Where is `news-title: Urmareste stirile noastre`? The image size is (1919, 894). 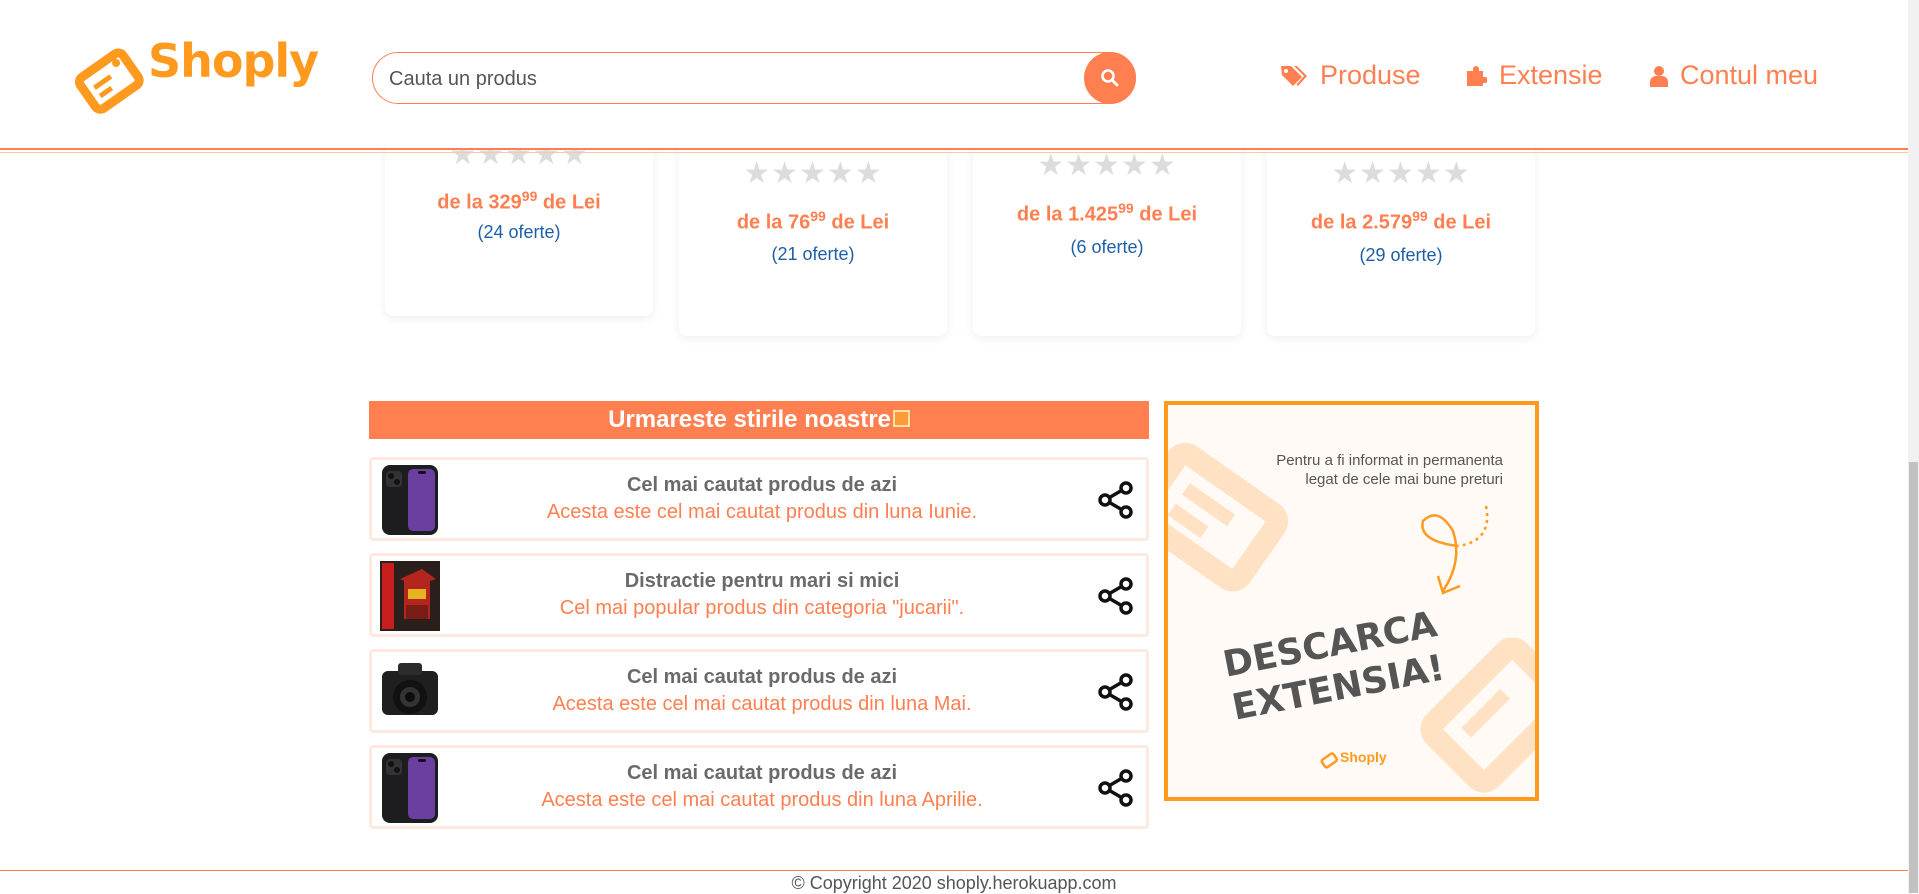
news-title: Urmareste stirile noastre is located at coordinates (749, 419).